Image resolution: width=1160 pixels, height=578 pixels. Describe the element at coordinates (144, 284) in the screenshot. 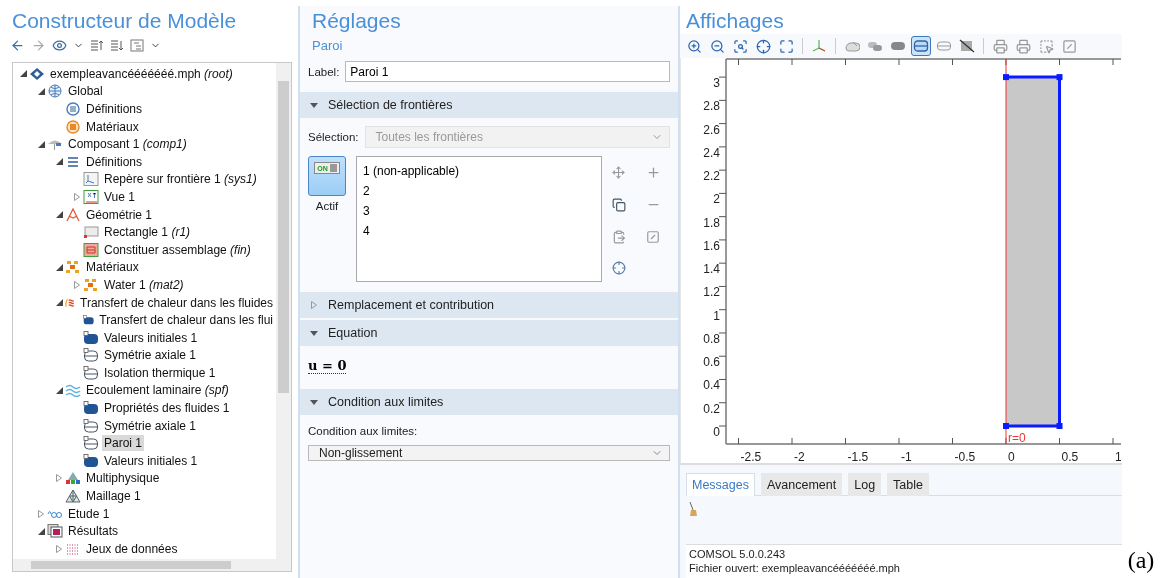

I see `tree-item: Water 1 (mat2)` at that location.